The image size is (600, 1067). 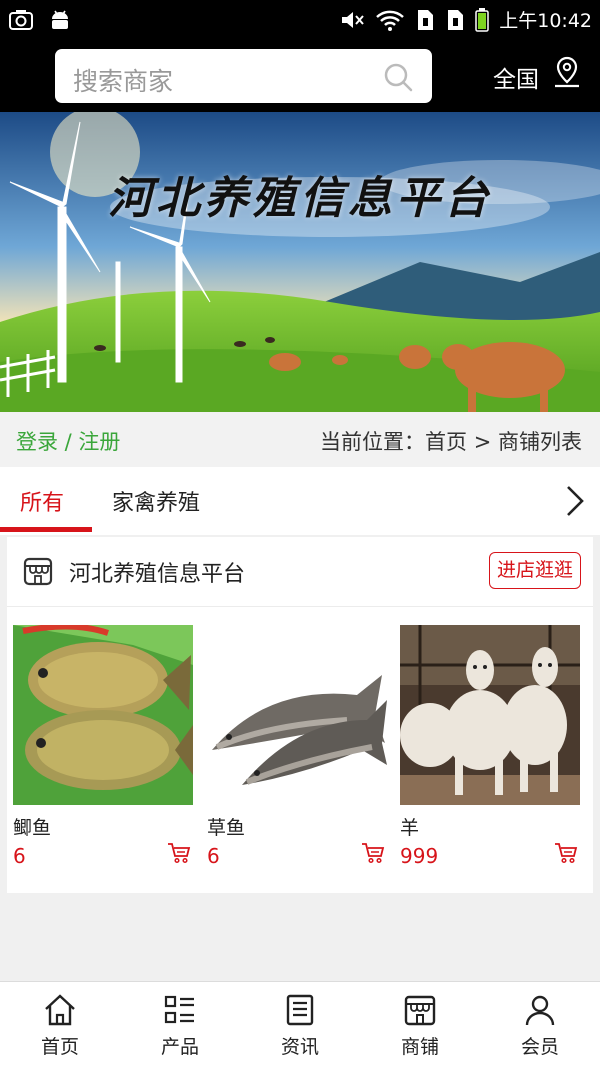 What do you see at coordinates (60, 19) in the screenshot?
I see `android-icon` at bounding box center [60, 19].